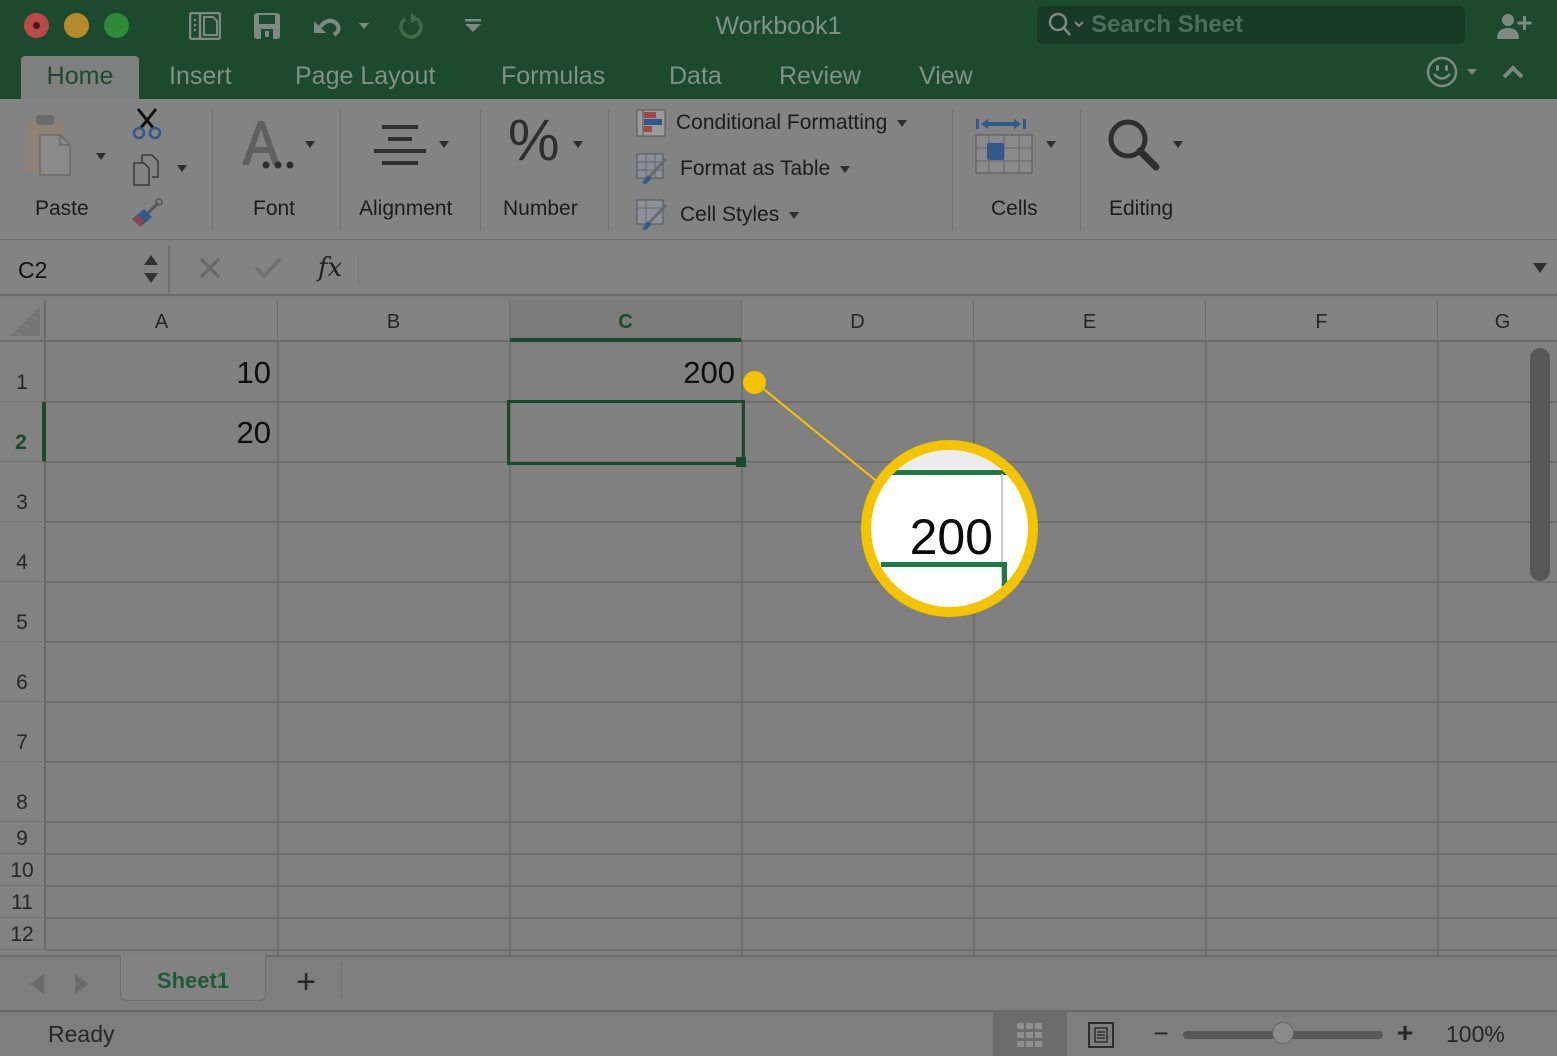  I want to click on magnified-cell-view: 200, so click(949, 528).